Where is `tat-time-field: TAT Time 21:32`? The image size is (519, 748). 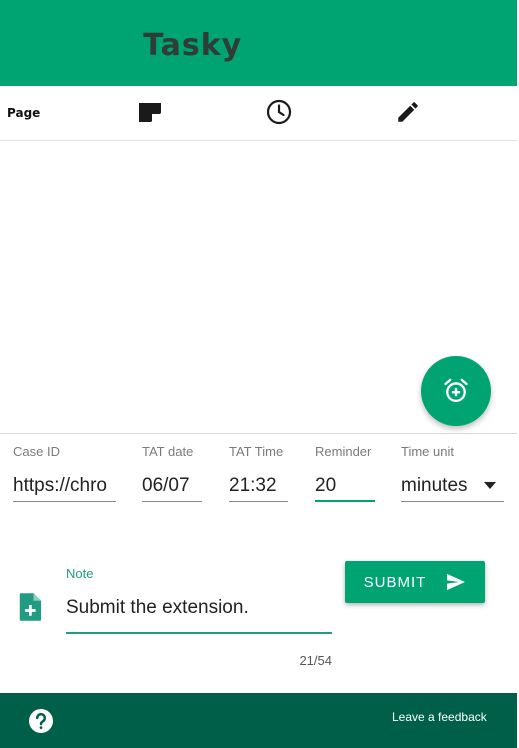
tat-time-field: TAT Time 21:32 is located at coordinates (258, 473).